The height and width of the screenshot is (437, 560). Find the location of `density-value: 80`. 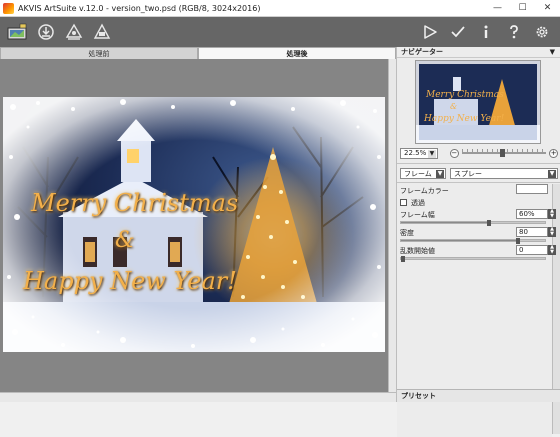

density-value: 80 is located at coordinates (523, 232).